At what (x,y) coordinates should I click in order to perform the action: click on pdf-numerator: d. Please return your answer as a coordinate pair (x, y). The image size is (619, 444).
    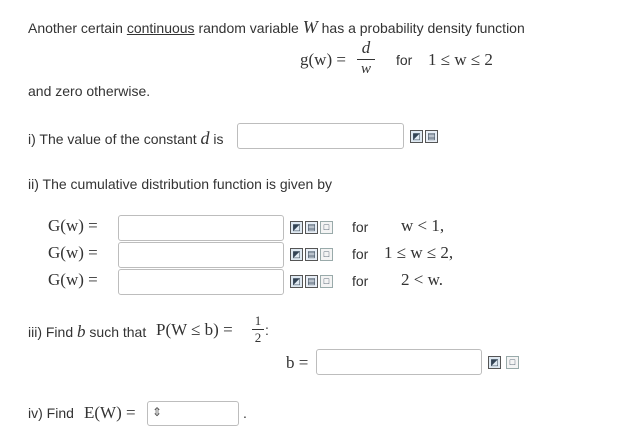
    Looking at the image, I should click on (366, 47).